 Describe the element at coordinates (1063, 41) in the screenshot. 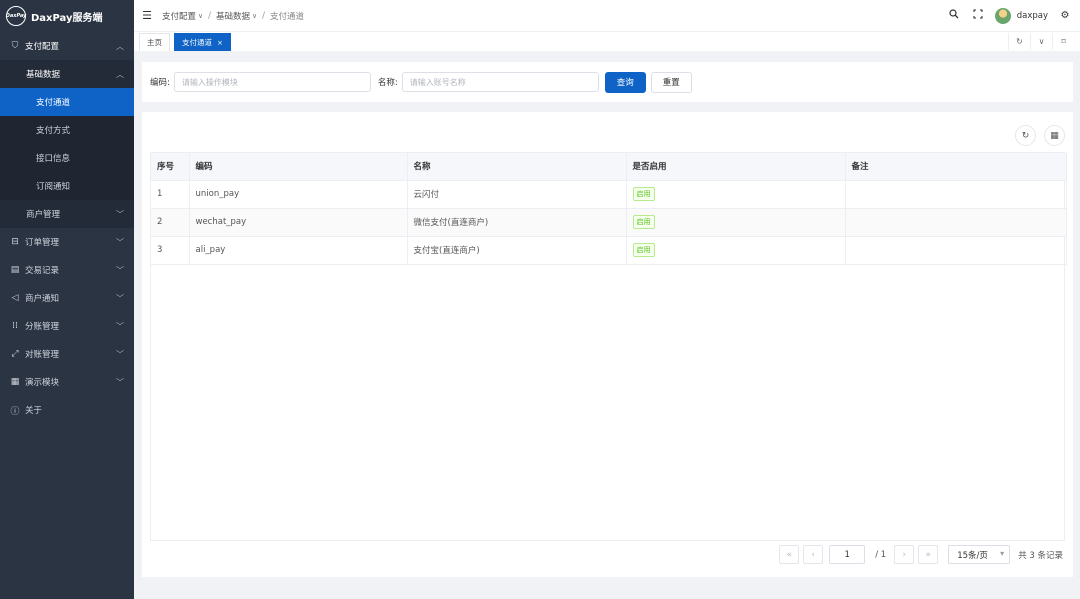

I see `expand-icon: ⌑` at that location.